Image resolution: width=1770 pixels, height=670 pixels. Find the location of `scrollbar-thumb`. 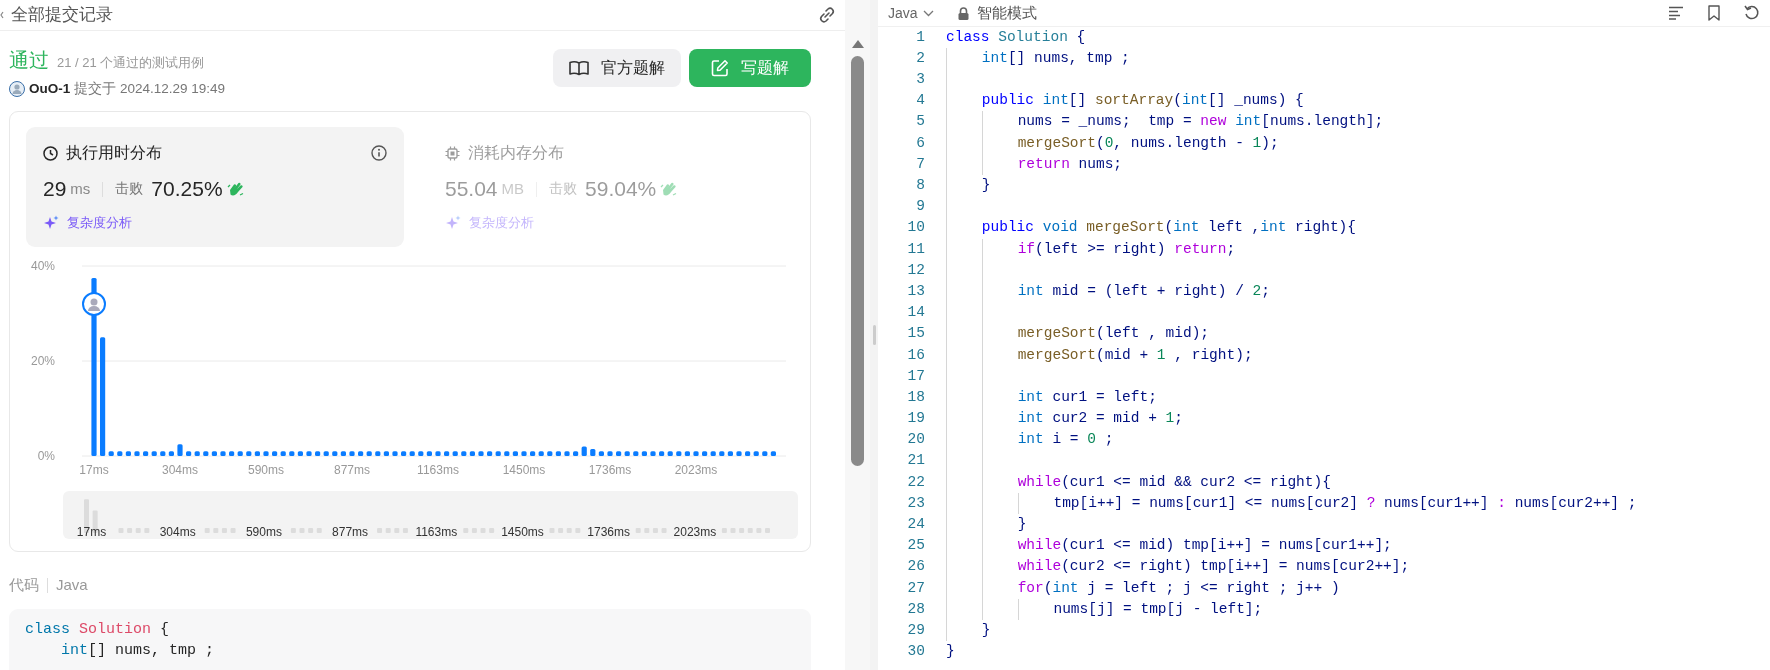

scrollbar-thumb is located at coordinates (857, 261).